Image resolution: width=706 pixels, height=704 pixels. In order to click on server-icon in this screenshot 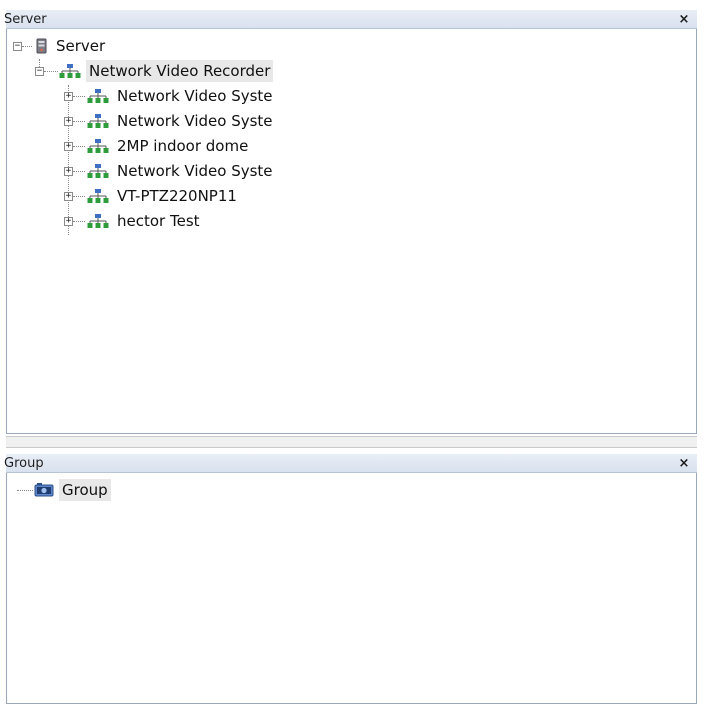, I will do `click(41, 46)`.